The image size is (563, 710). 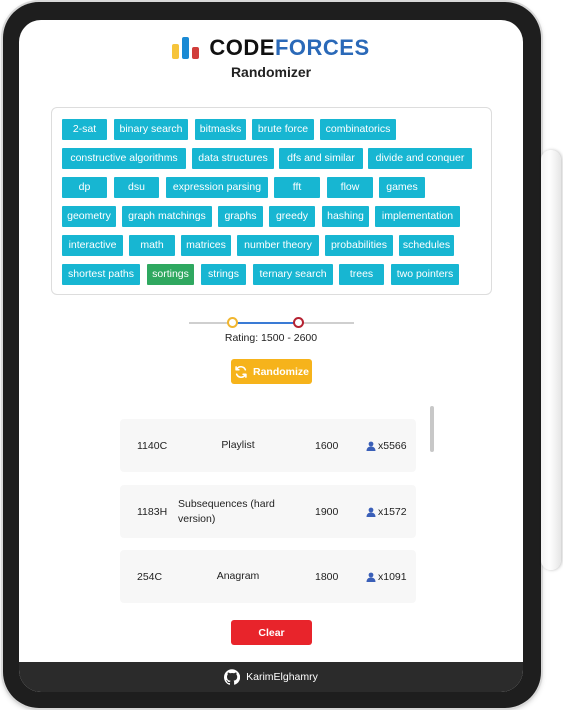 What do you see at coordinates (152, 511) in the screenshot?
I see `problem-id: 1183H` at bounding box center [152, 511].